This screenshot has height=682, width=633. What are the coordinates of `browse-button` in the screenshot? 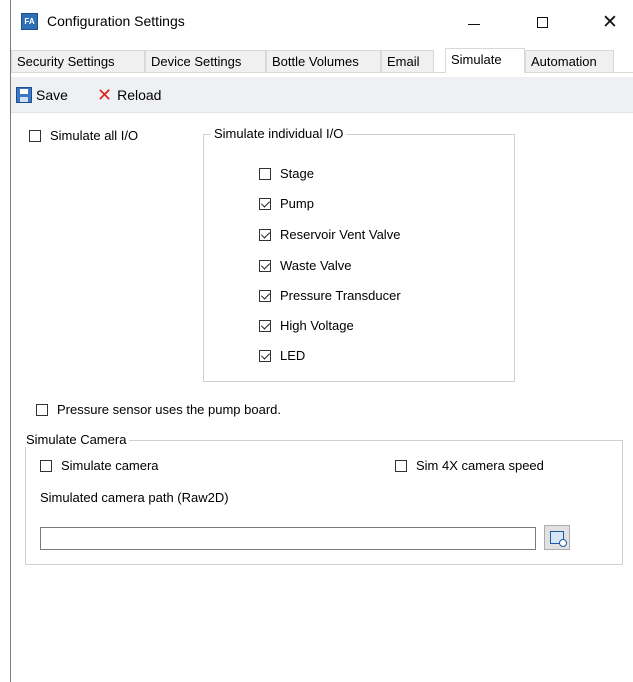 It's located at (557, 537).